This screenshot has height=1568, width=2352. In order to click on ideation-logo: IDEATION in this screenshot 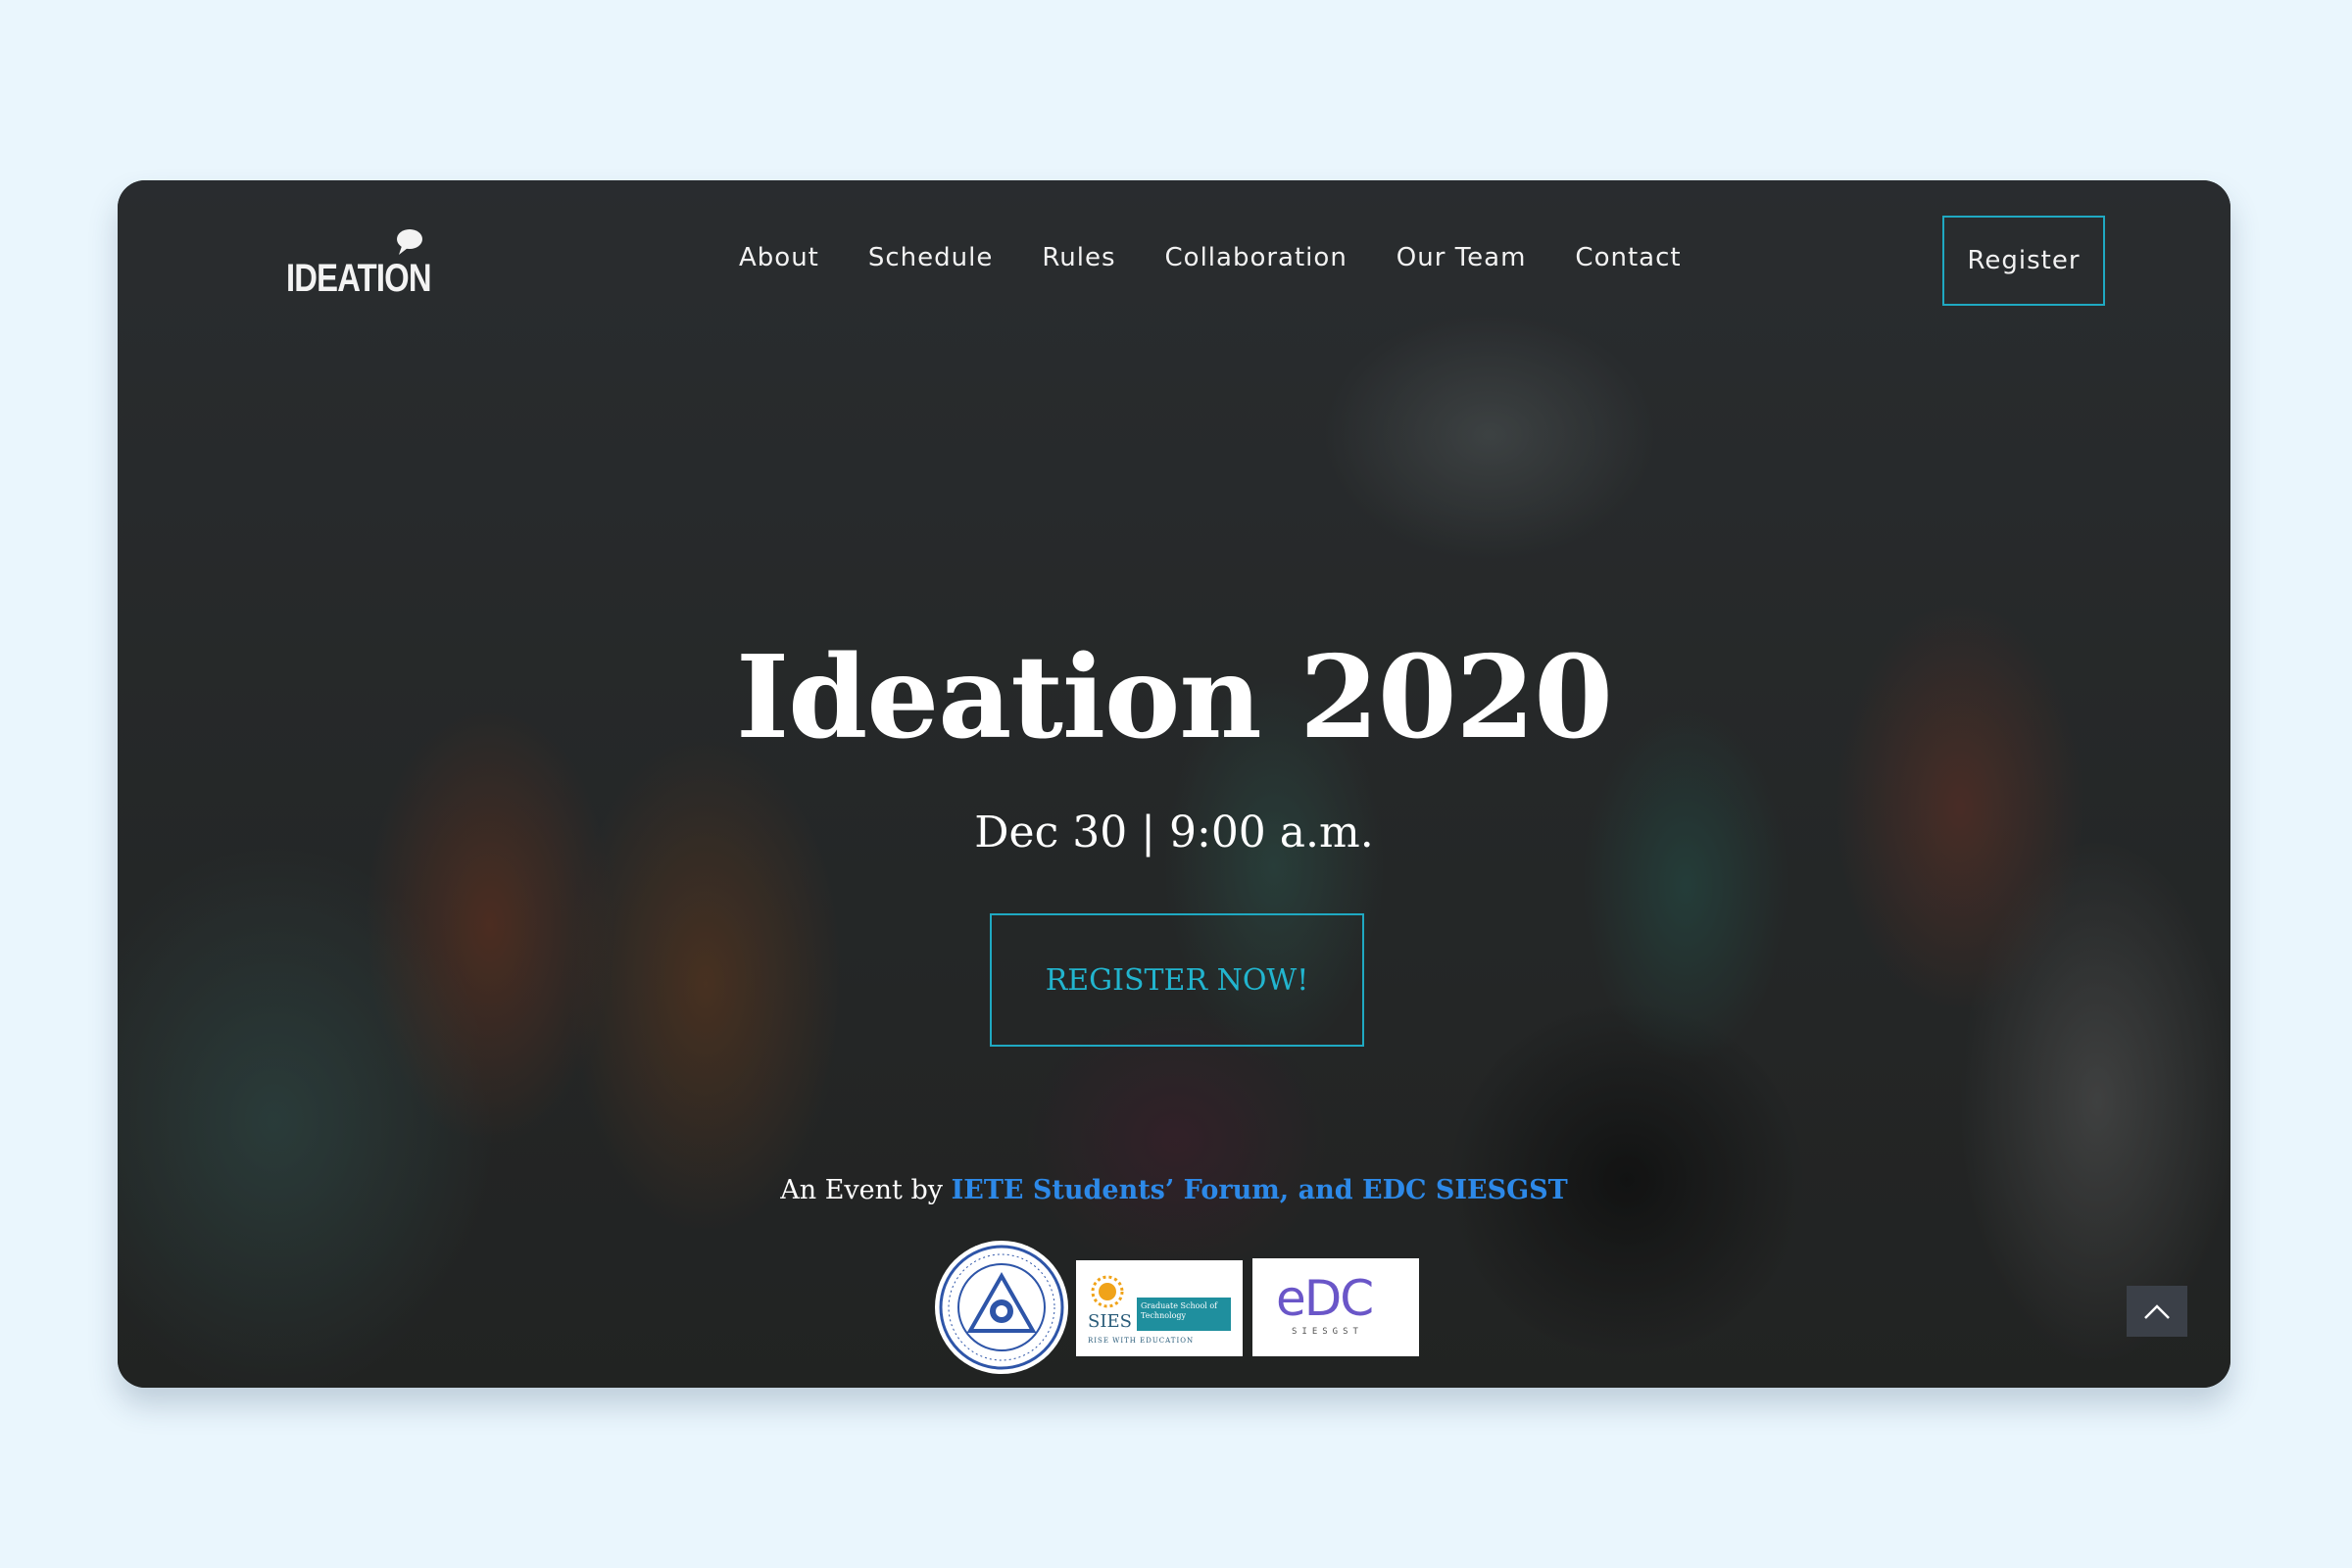, I will do `click(374, 264)`.